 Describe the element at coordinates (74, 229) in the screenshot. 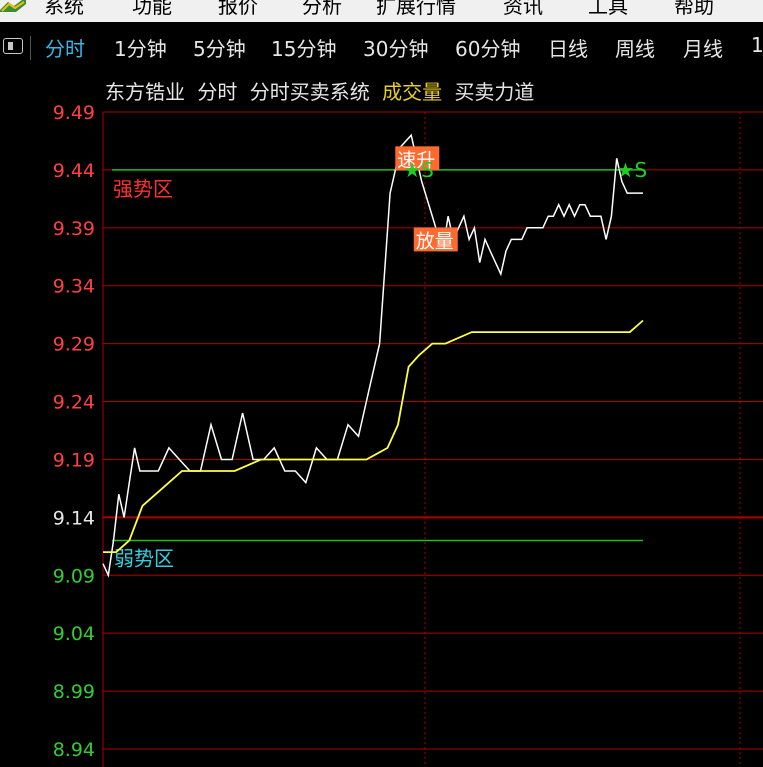

I see `y-tick-label: 9.39` at that location.